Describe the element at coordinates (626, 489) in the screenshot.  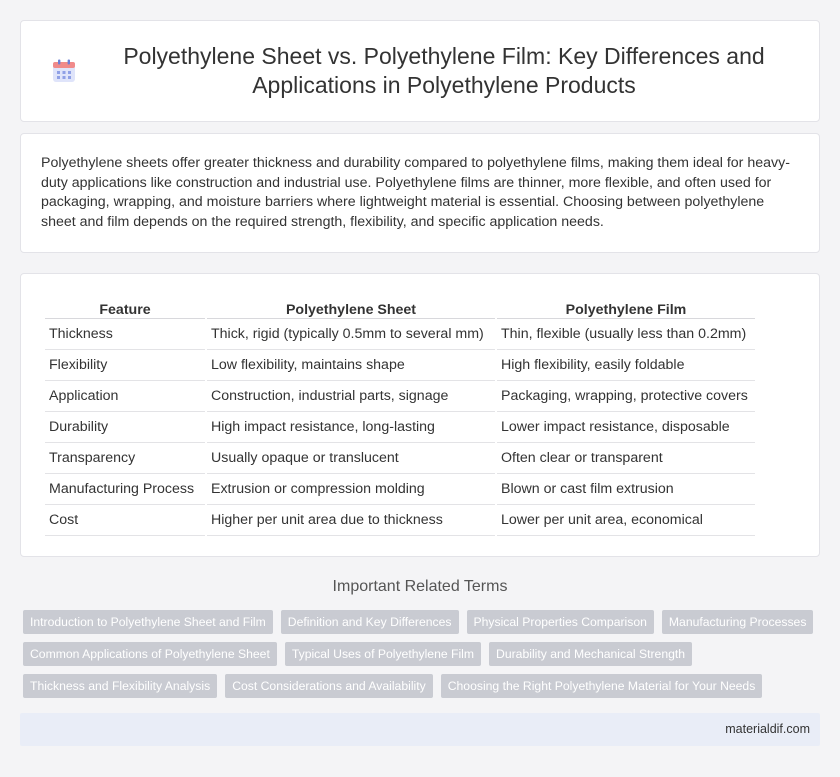
I see `table-cell: Blown or cast film extrusion` at that location.